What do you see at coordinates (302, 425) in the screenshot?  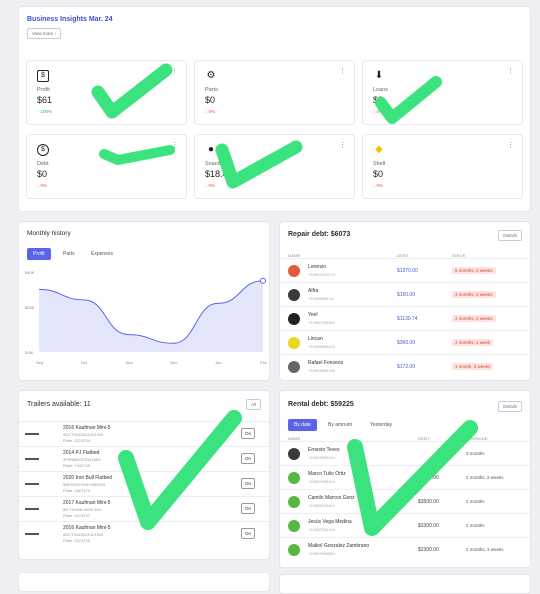 I see `tab-by-date: By date` at bounding box center [302, 425].